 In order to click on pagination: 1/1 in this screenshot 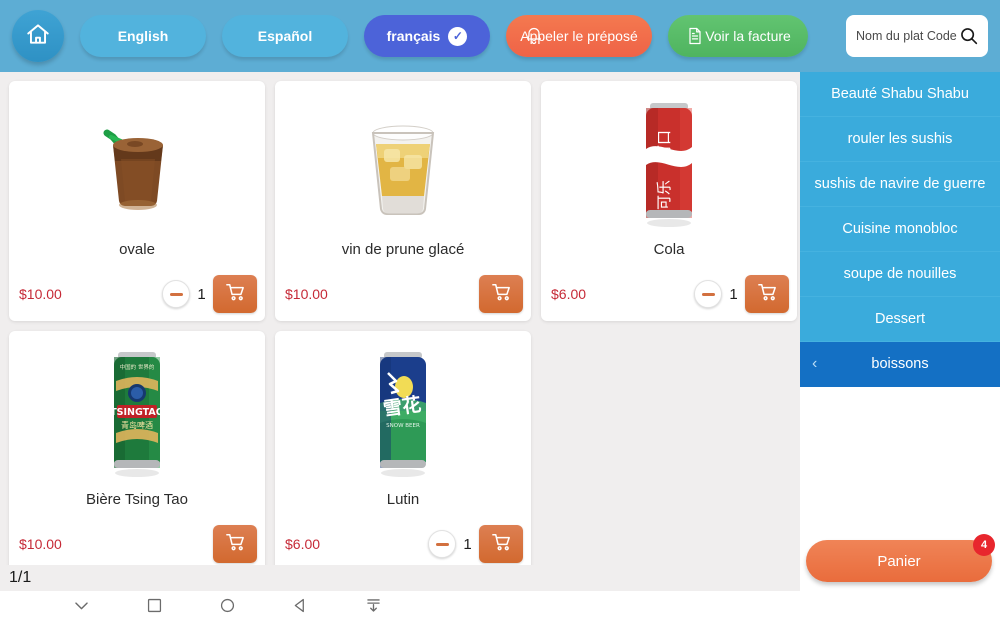, I will do `click(400, 578)`.